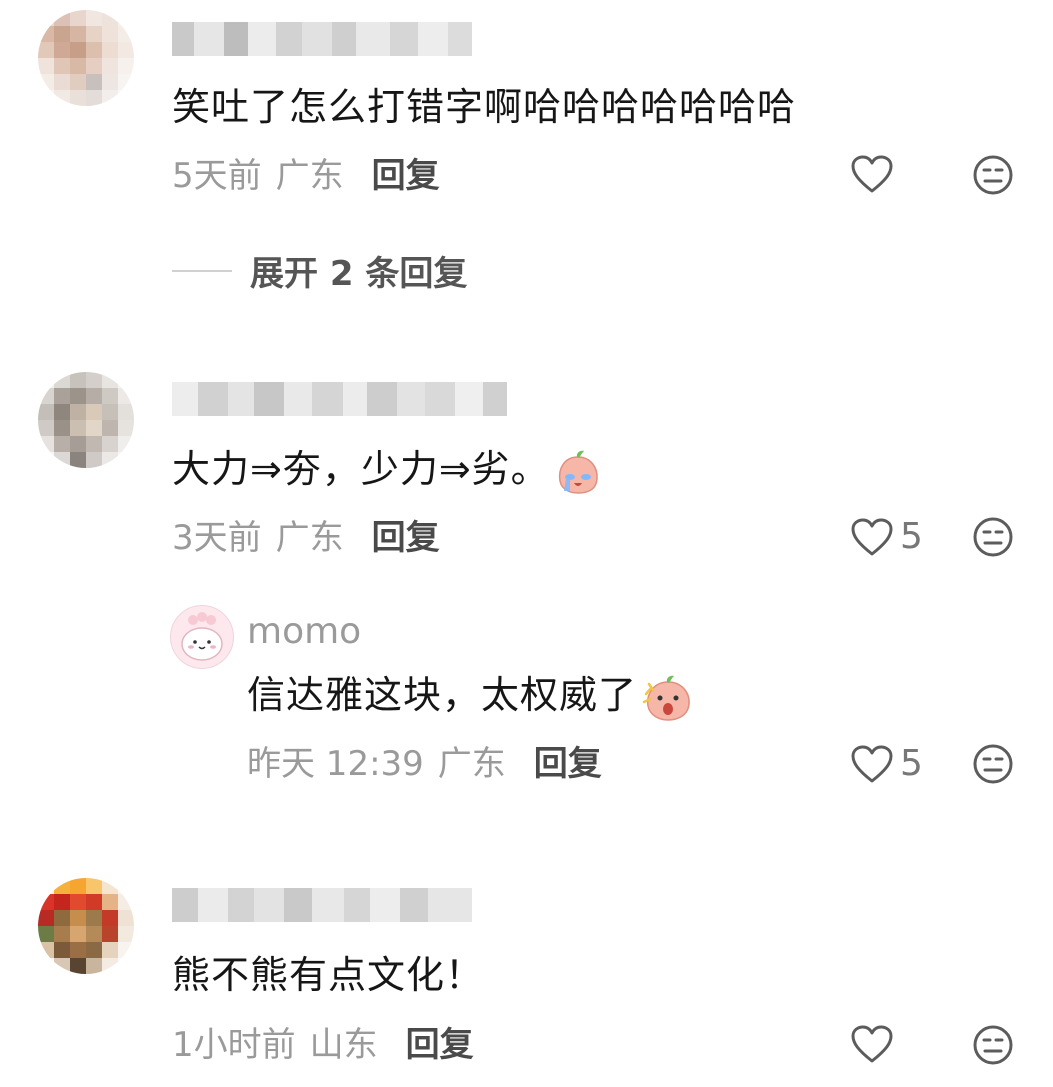 This screenshot has height=1087, width=1053. I want to click on shocked-peach-emoji, so click(666, 698).